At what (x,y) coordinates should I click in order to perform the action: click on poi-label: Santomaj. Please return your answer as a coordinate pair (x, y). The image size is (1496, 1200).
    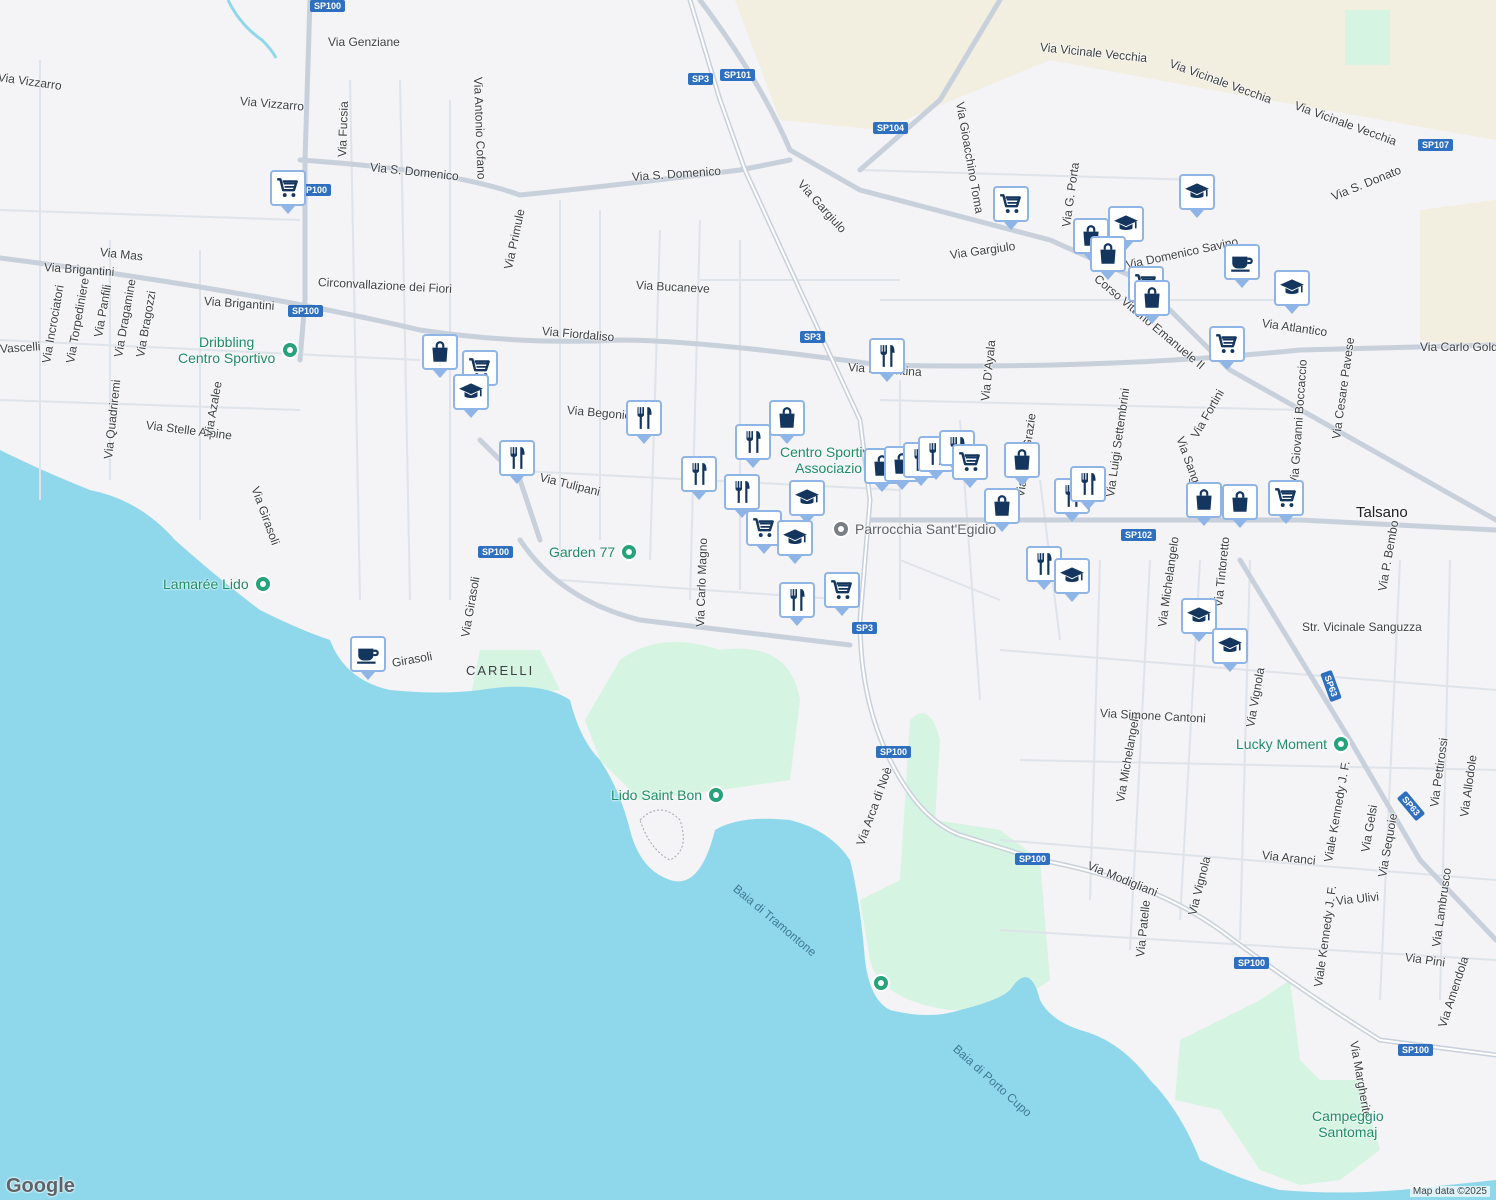
    Looking at the image, I should click on (1348, 1132).